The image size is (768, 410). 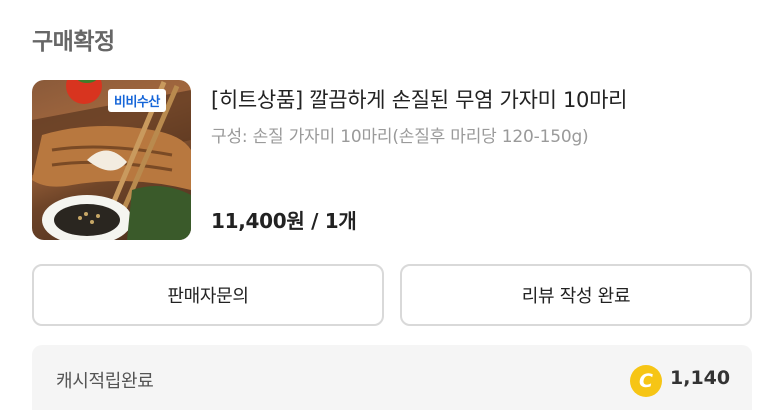 What do you see at coordinates (73, 42) in the screenshot?
I see `order-status-title: 구매확정` at bounding box center [73, 42].